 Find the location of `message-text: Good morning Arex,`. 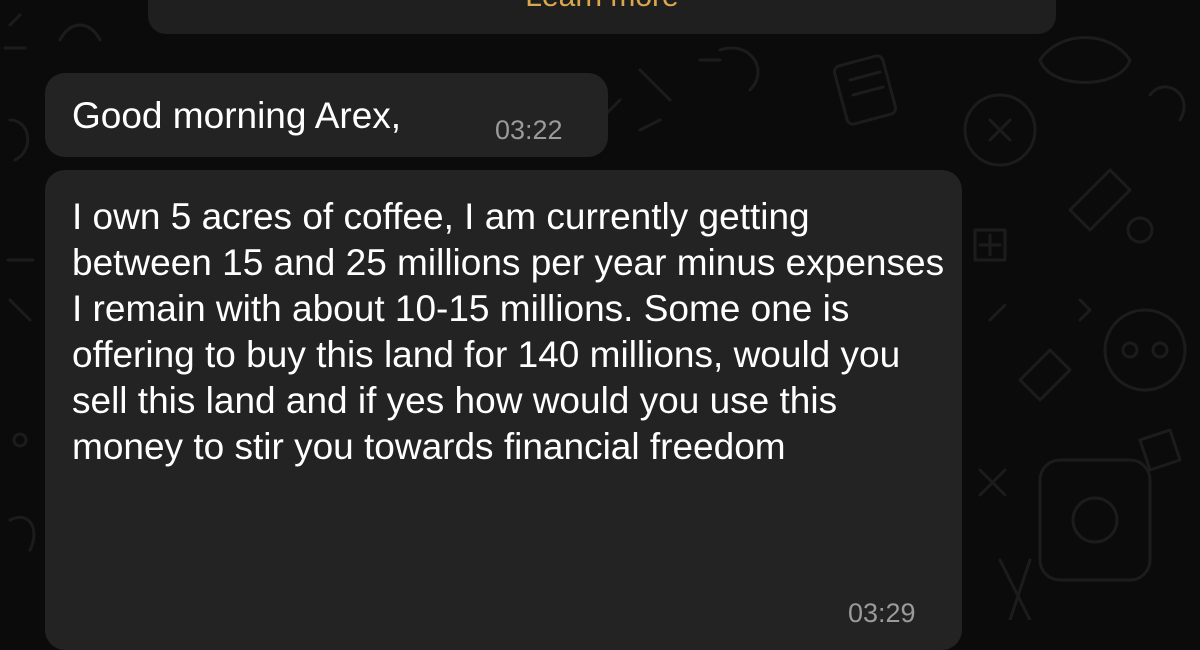

message-text: Good morning Arex, is located at coordinates (237, 115).